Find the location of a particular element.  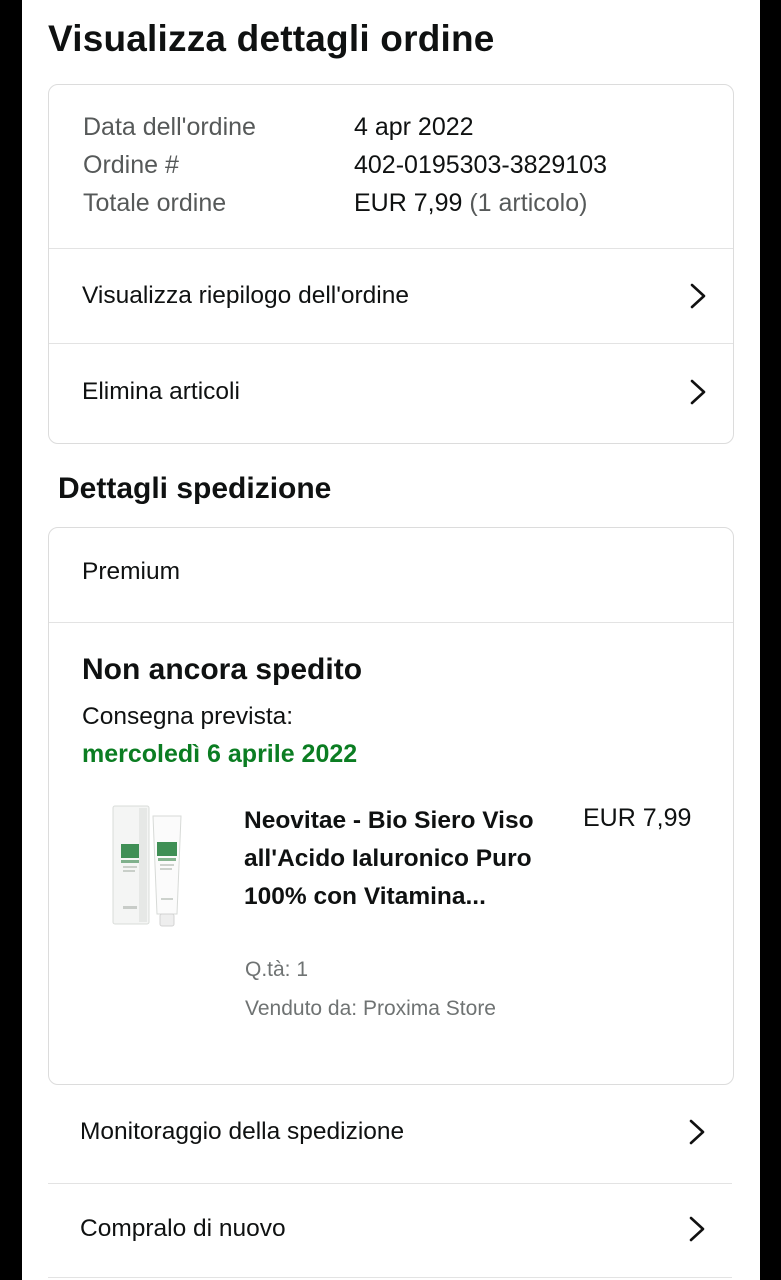

product-quantity: Q.tà: 1 is located at coordinates (277, 969).